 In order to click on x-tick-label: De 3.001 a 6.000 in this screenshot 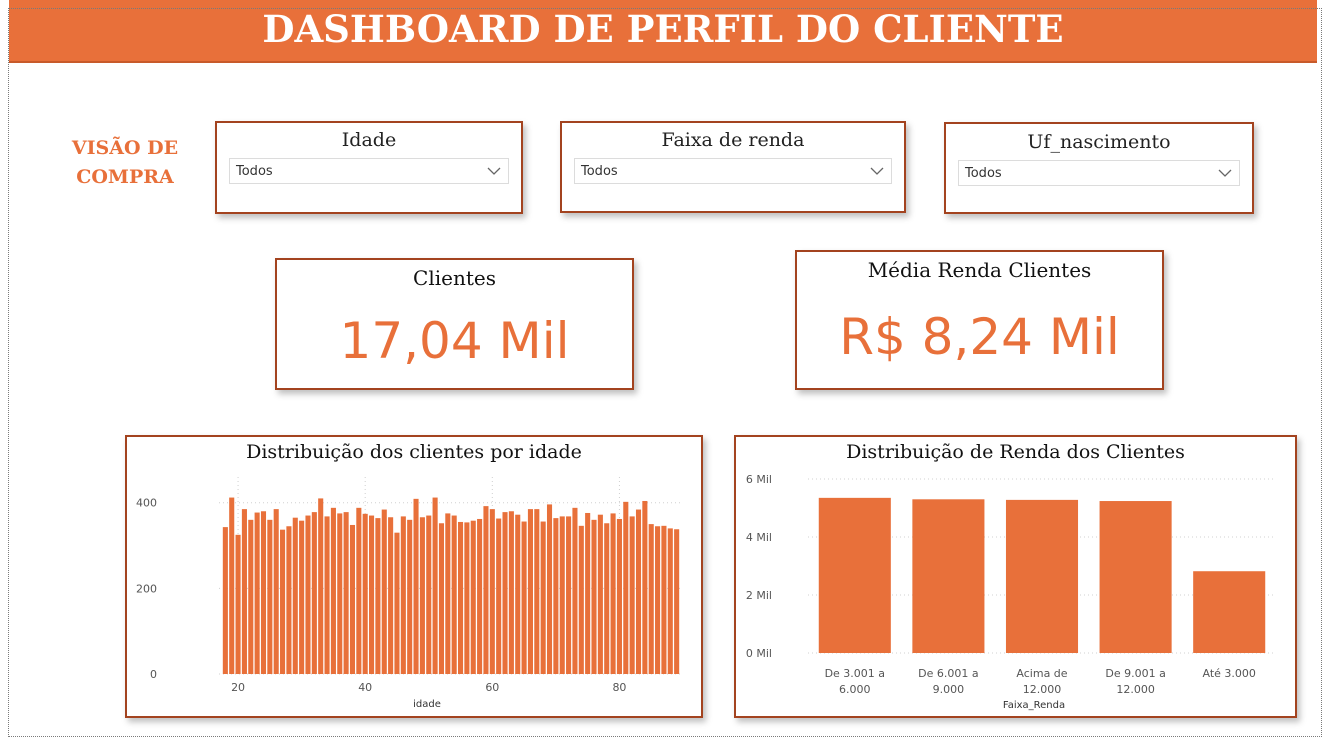, I will do `click(855, 681)`.